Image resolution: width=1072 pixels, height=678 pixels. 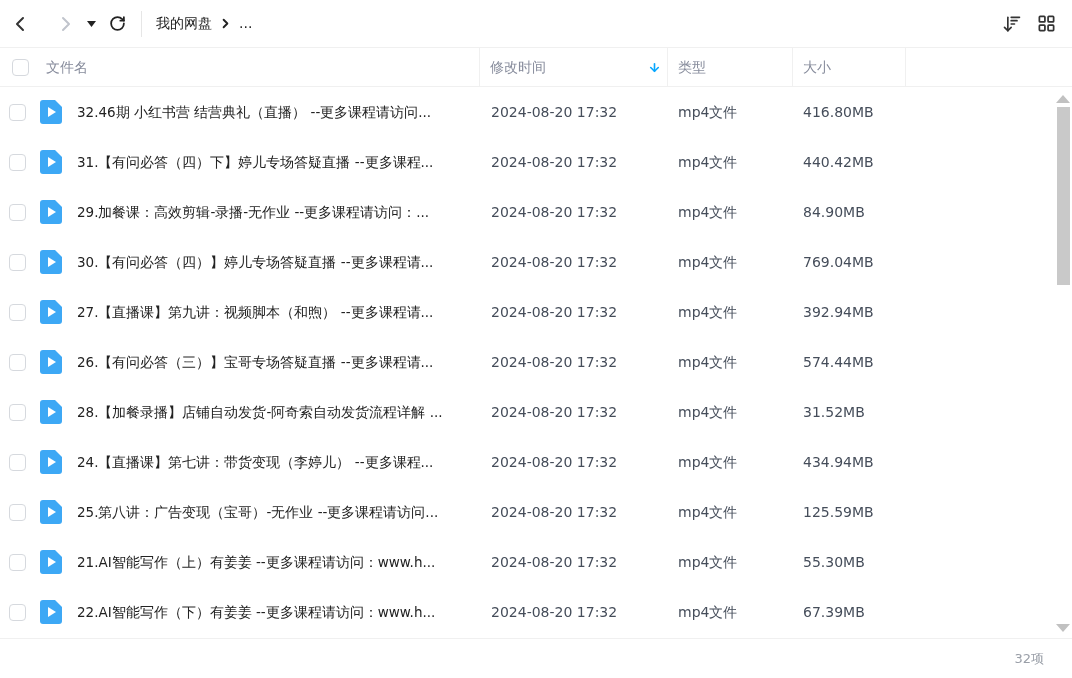 I want to click on file-row: 29.加餐课：高效剪辑-录播-无作业 --更多课程请访问：... 2024-08-20 17:32 mp4文件 84.90MB, so click(x=527, y=212).